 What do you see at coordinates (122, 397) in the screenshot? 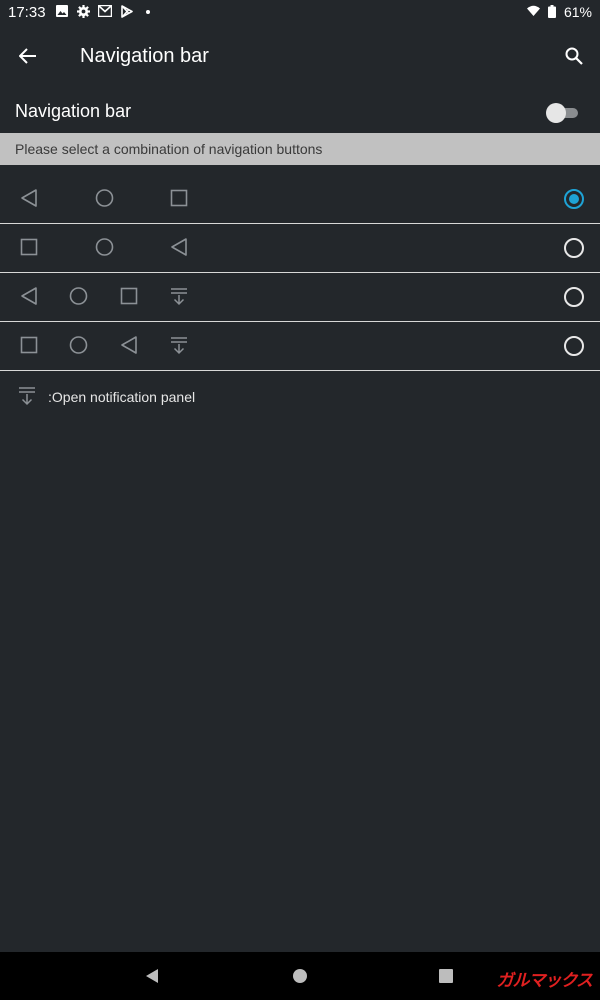
I see `legend-text: :Open notification panel` at bounding box center [122, 397].